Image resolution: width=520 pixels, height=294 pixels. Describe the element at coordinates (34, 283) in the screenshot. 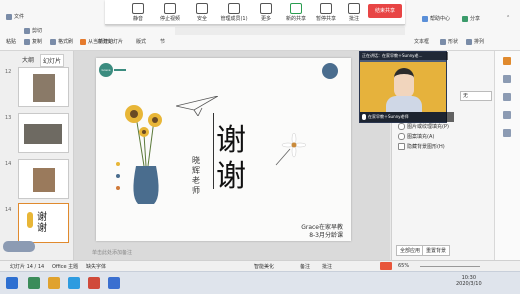

I see `app-icon` at that location.